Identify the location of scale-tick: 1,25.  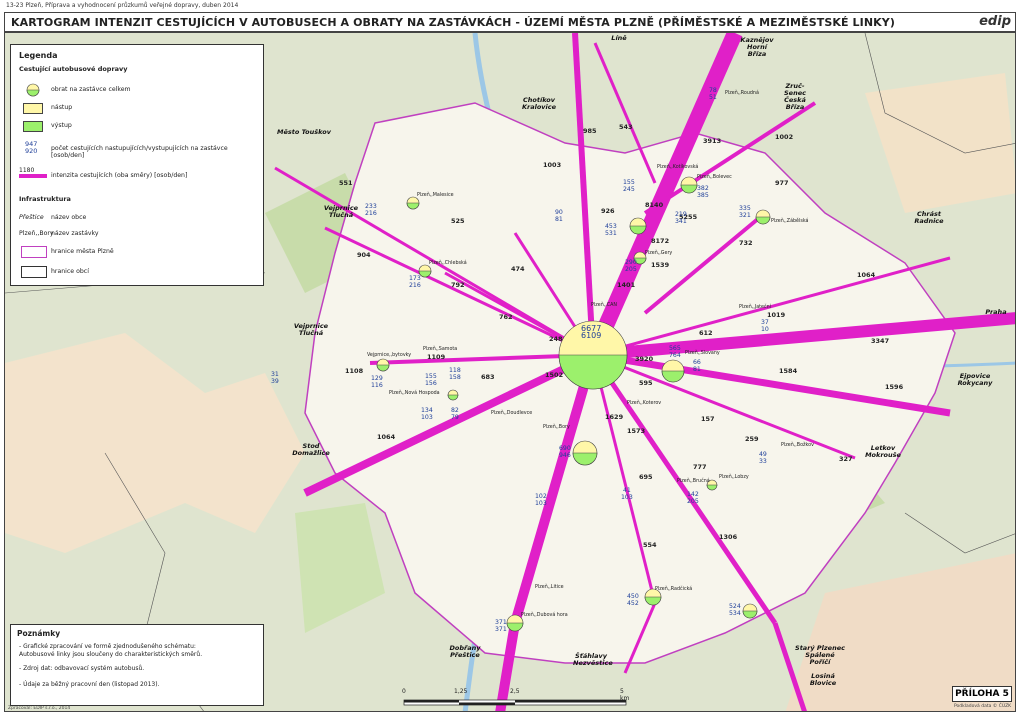
(461, 691).